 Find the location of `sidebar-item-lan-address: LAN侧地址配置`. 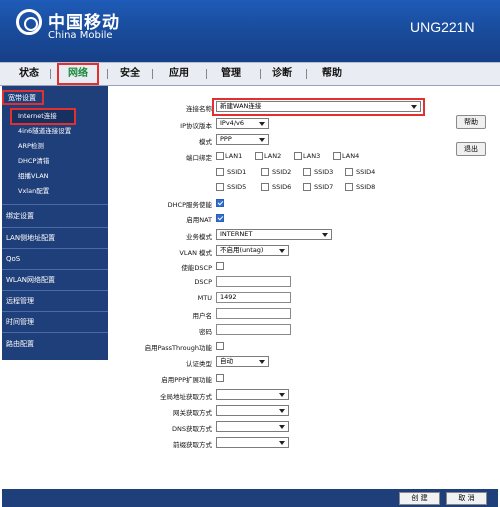

sidebar-item-lan-address: LAN侧地址配置 is located at coordinates (55, 238).